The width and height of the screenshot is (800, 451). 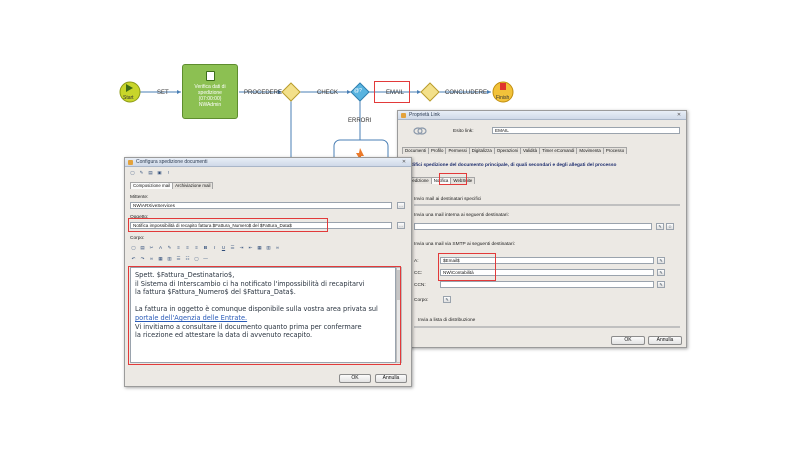 What do you see at coordinates (205, 247) in the screenshot?
I see `bold-icon: B` at bounding box center [205, 247].